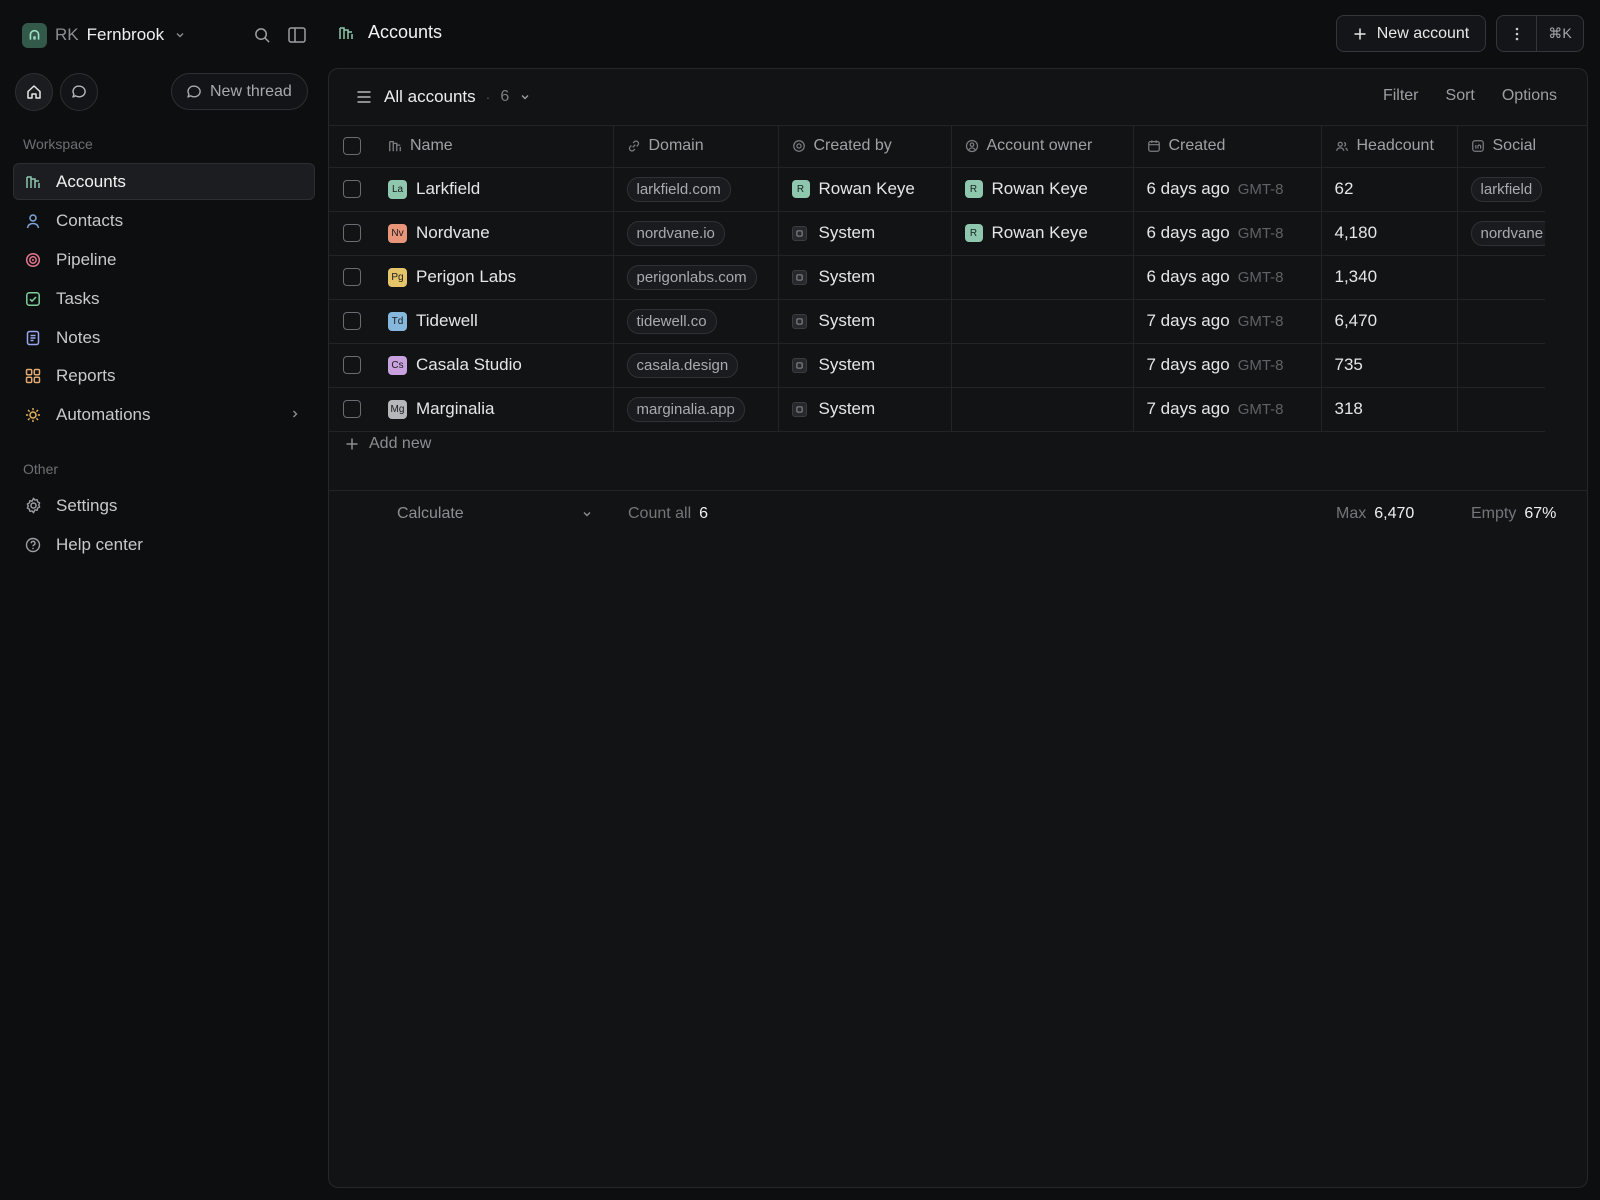 The height and width of the screenshot is (1200, 1600). What do you see at coordinates (397, 189) in the screenshot?
I see `company-logo: La` at bounding box center [397, 189].